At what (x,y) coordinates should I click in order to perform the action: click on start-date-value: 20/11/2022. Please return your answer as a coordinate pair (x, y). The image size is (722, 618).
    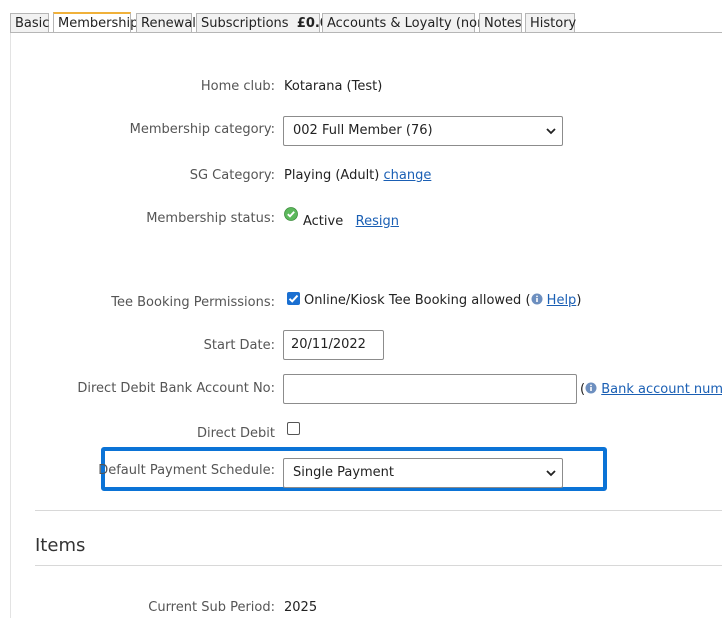
    Looking at the image, I should click on (328, 344).